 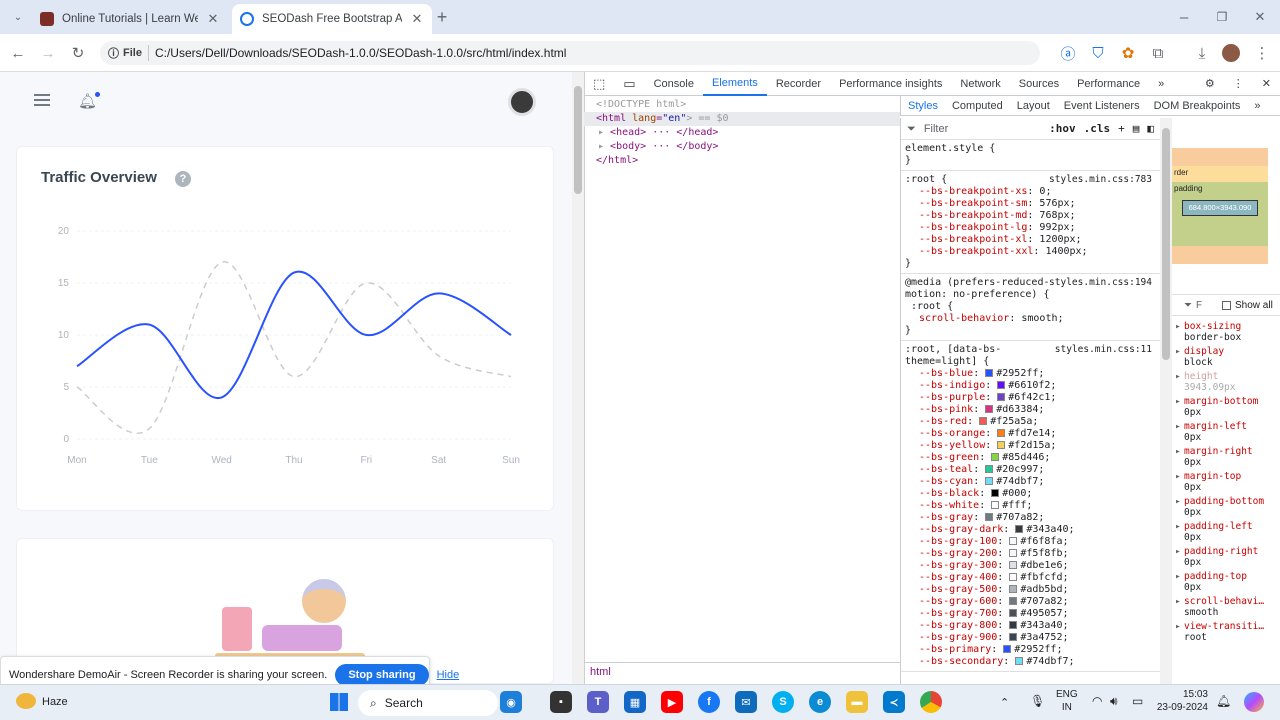 I want to click on menu-kebab-icon: ⋮, so click(x=1262, y=53).